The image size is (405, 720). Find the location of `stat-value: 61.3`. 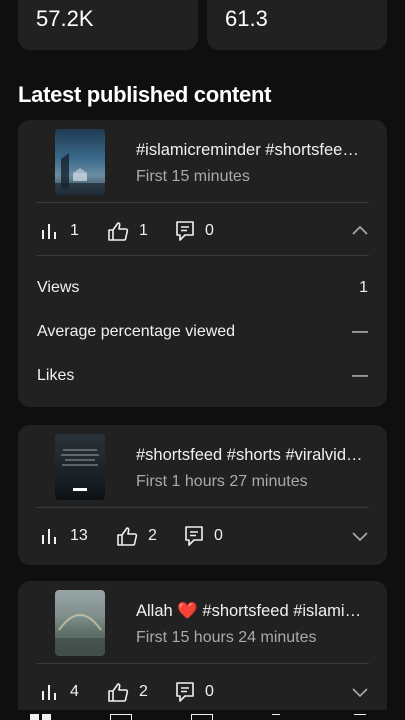

stat-value: 61.3 is located at coordinates (246, 18).